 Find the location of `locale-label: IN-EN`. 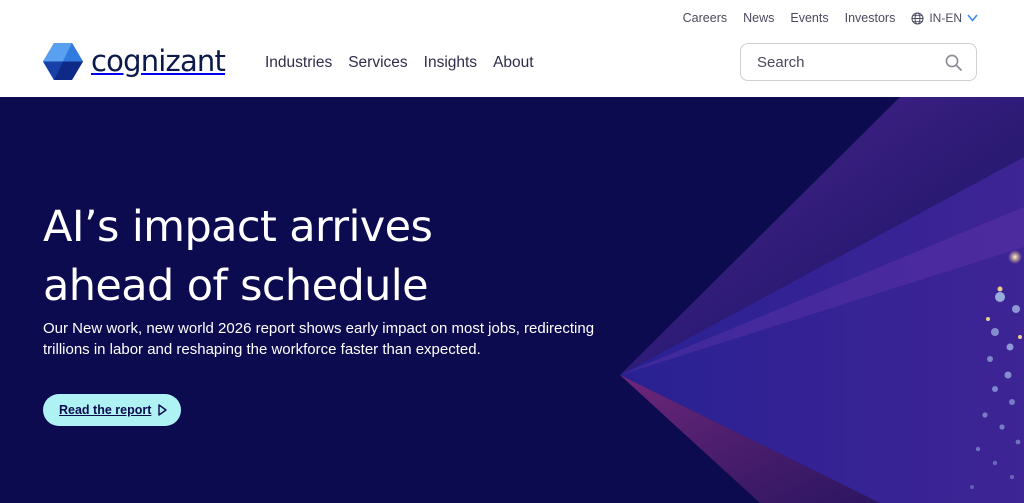

locale-label: IN-EN is located at coordinates (945, 18).